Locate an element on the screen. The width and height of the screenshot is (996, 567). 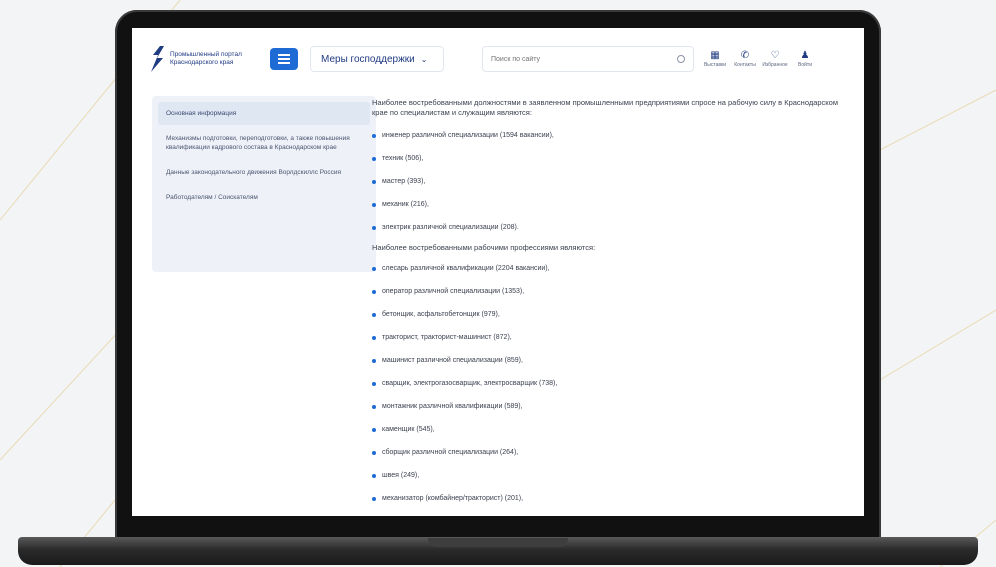
list-item: мастер (393), is located at coordinates (612, 181).